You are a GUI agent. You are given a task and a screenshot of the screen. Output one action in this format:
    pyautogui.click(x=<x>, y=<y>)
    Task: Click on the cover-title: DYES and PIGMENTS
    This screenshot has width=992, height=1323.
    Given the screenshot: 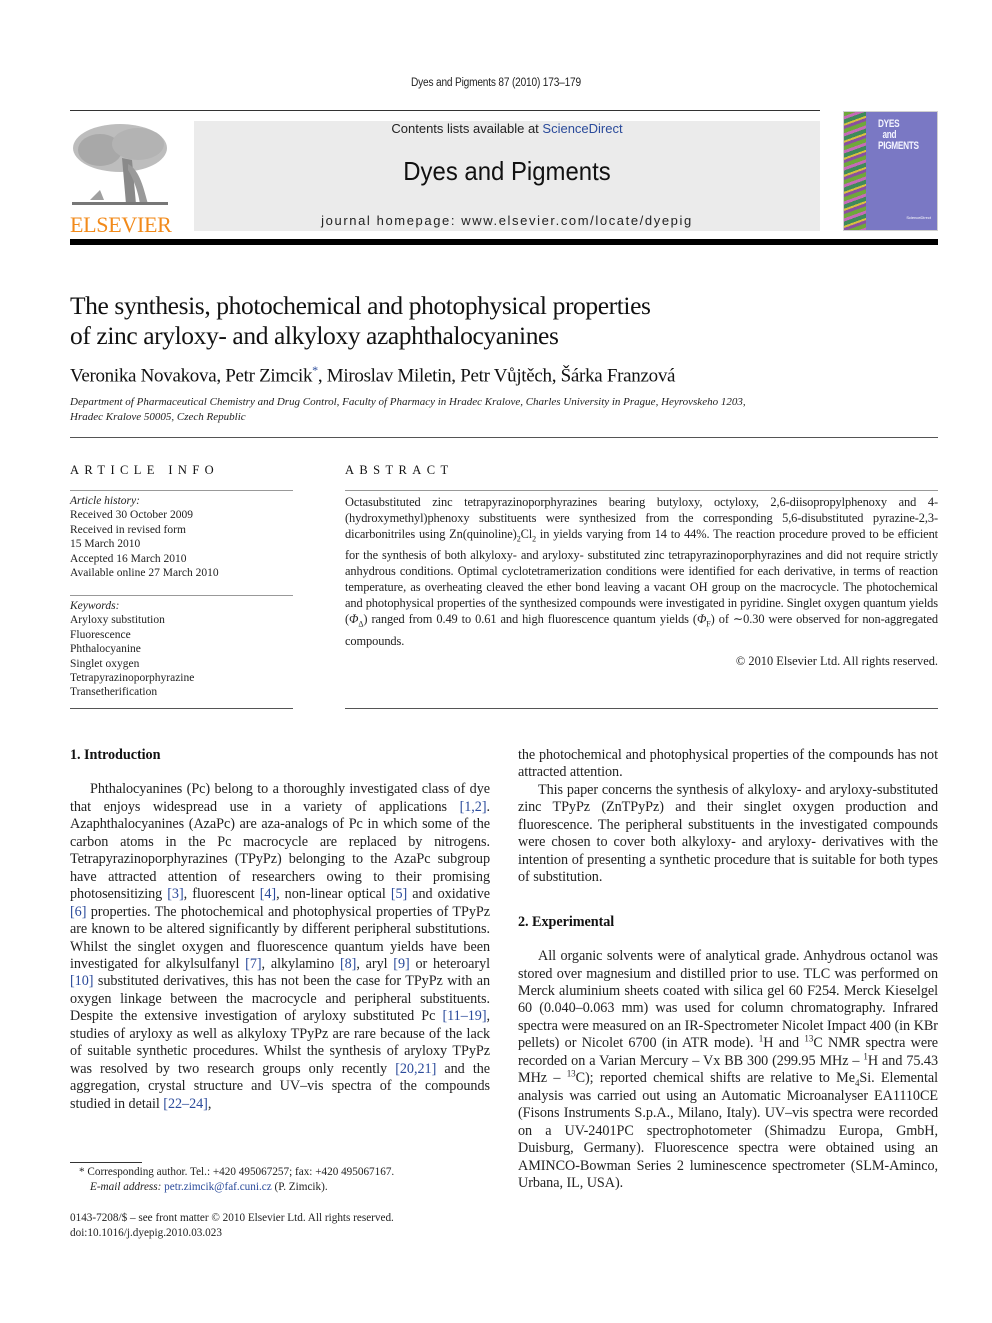 What is the action you would take?
    pyautogui.click(x=898, y=135)
    